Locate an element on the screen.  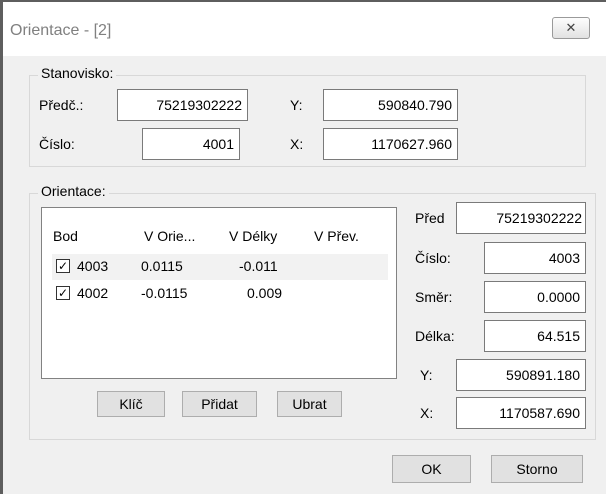
cell-bod: 4003 is located at coordinates (93, 266).